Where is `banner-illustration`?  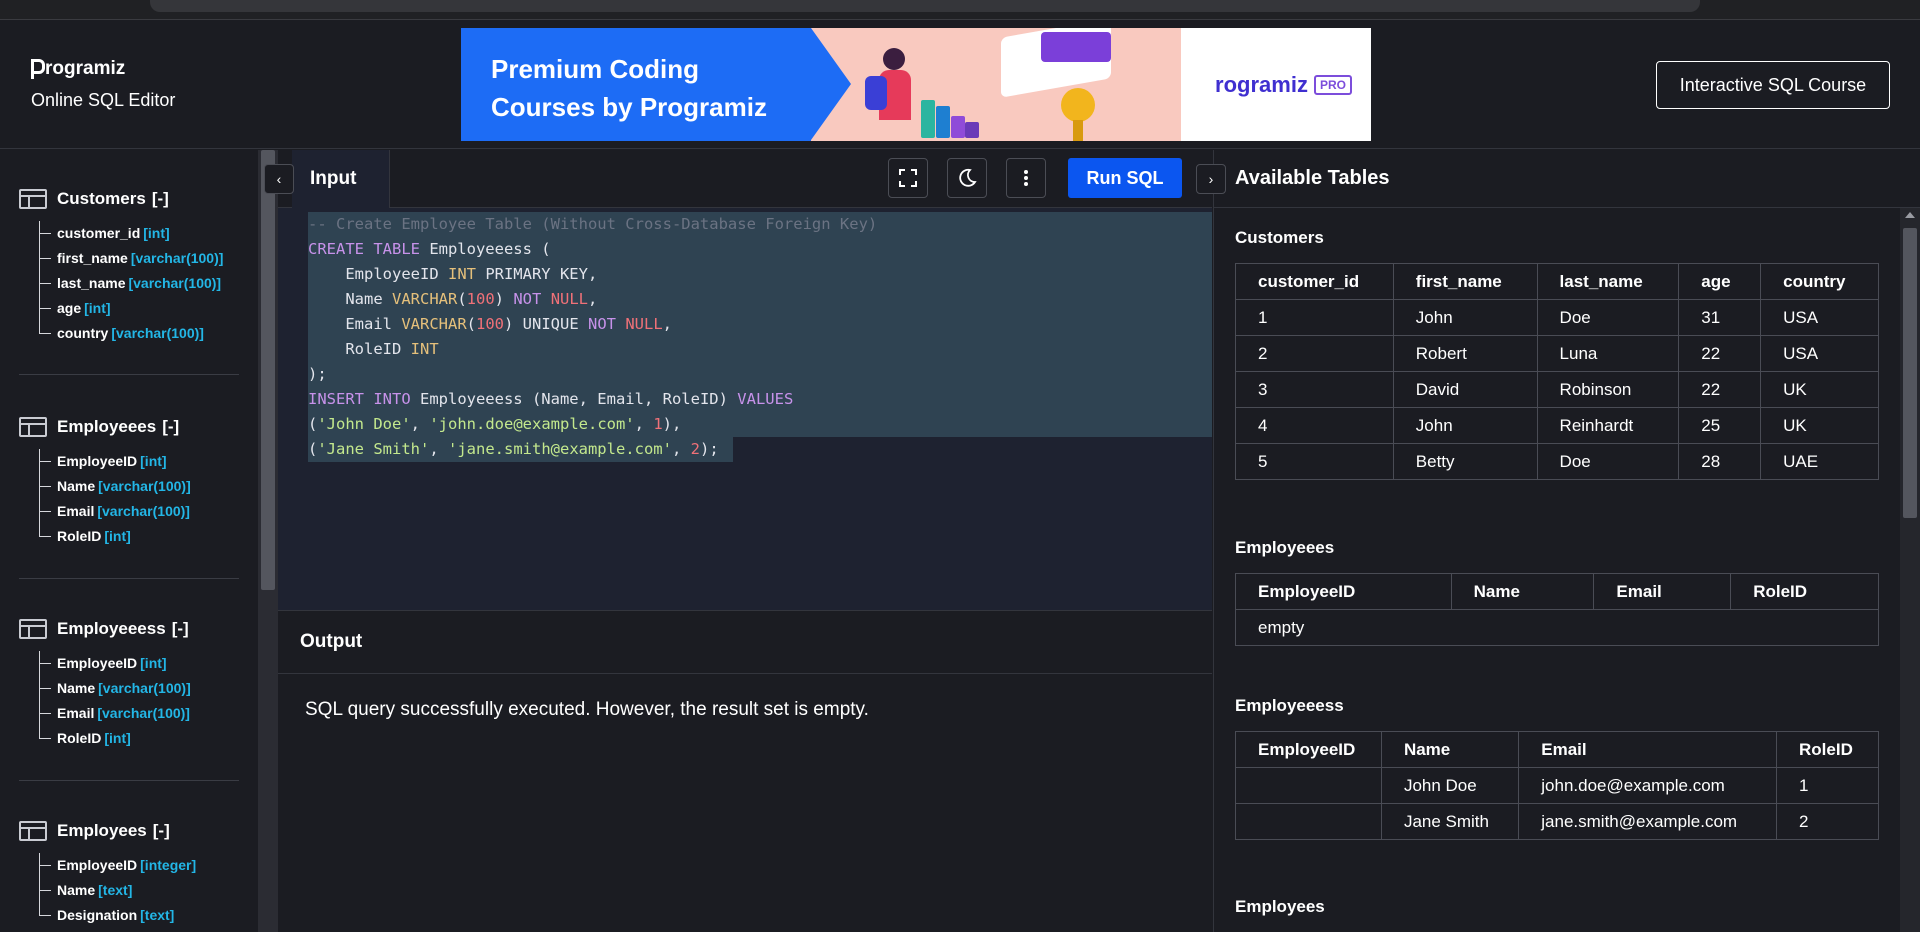
banner-illustration is located at coordinates (996, 84).